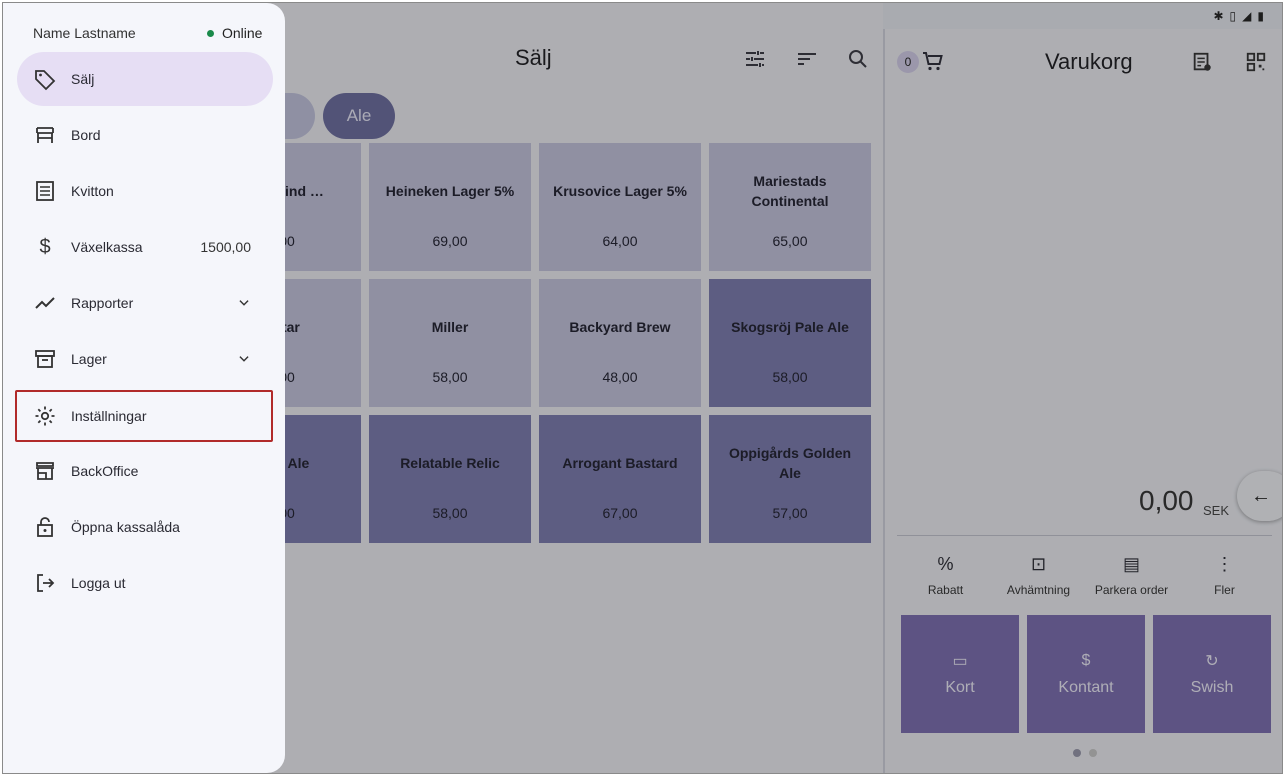  I want to click on dollar-icon: $, so click(45, 246).